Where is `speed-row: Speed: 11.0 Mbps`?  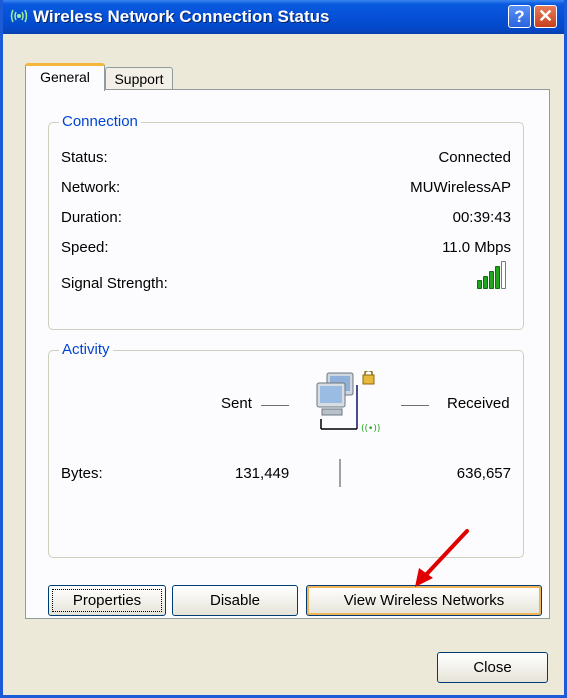 speed-row: Speed: 11.0 Mbps is located at coordinates (286, 249).